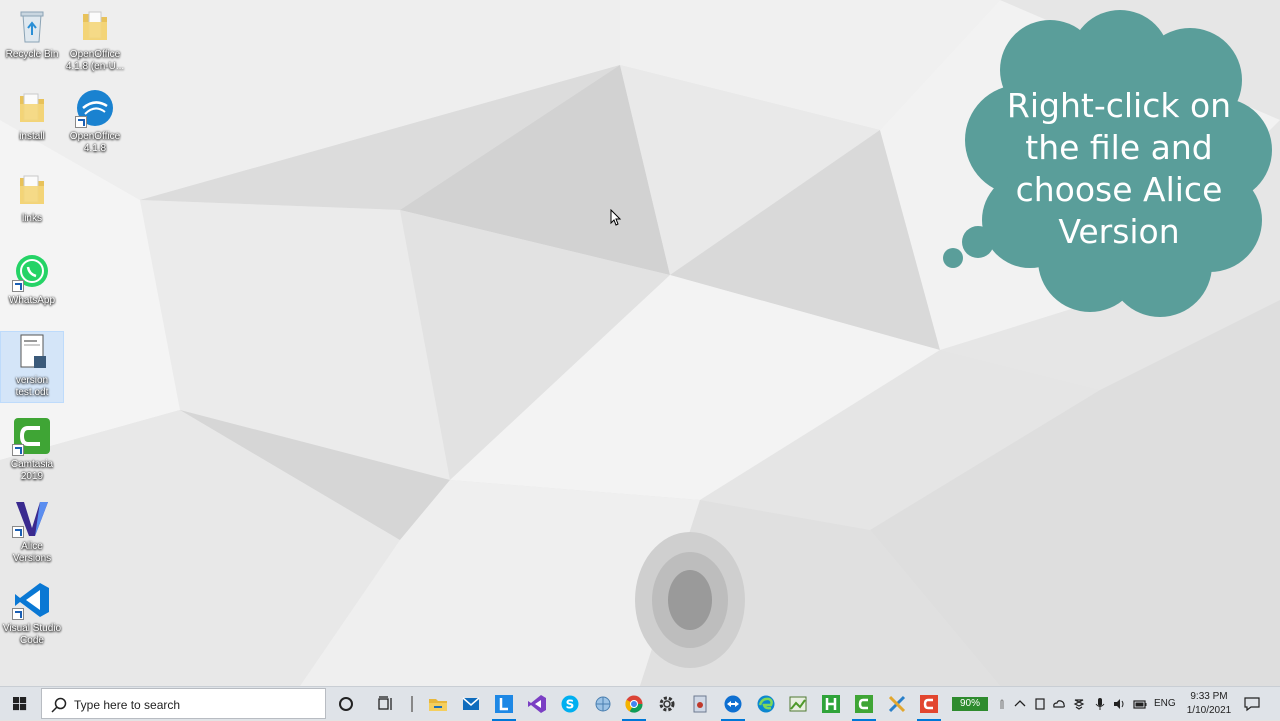  I want to click on file-app-button, so click(700, 704).